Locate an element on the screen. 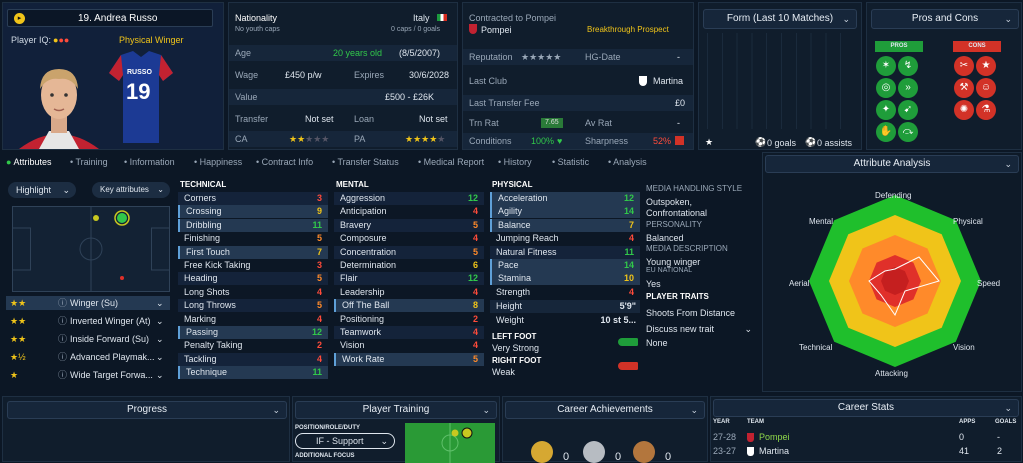  tab-training: • Training is located at coordinates (89, 162).